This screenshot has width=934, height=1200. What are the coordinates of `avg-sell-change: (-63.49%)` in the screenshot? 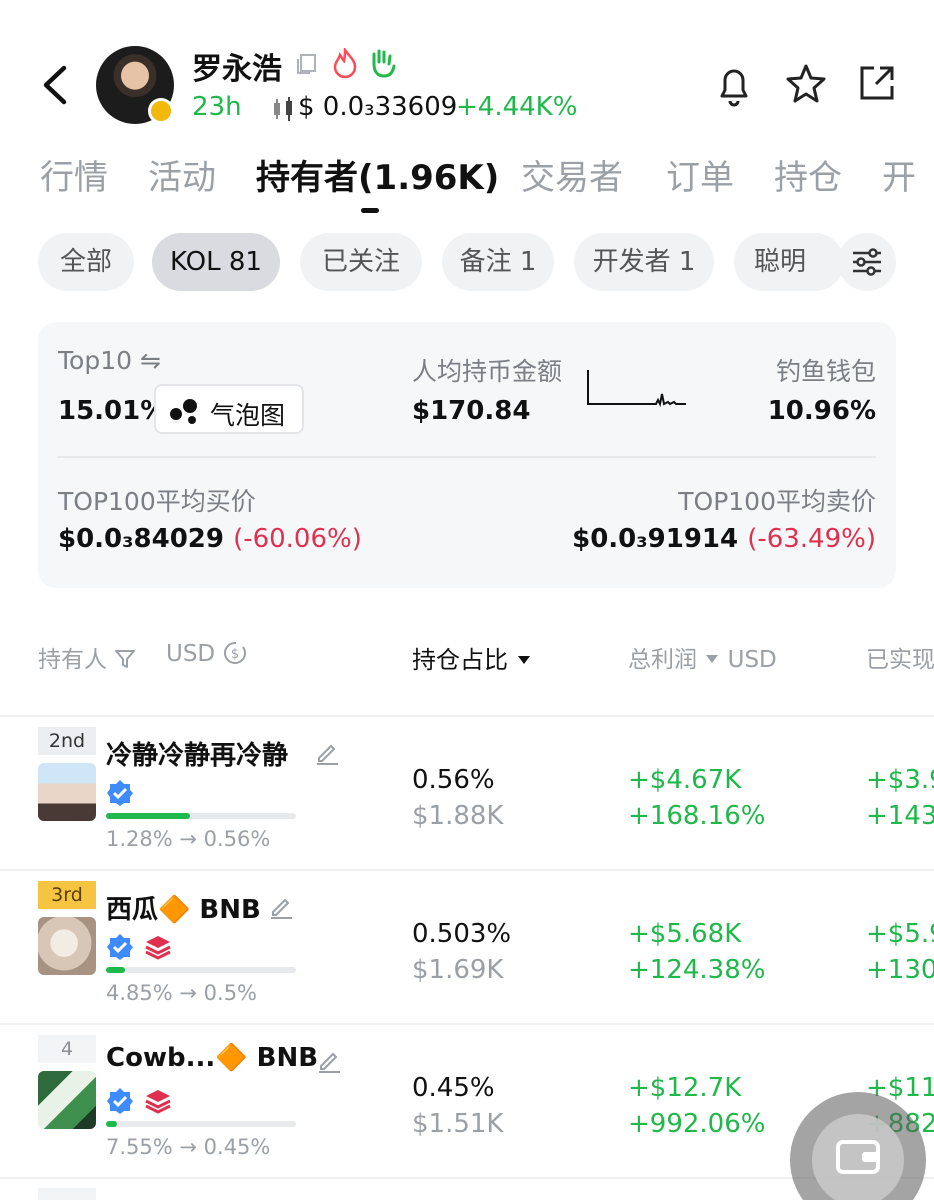 It's located at (811, 539).